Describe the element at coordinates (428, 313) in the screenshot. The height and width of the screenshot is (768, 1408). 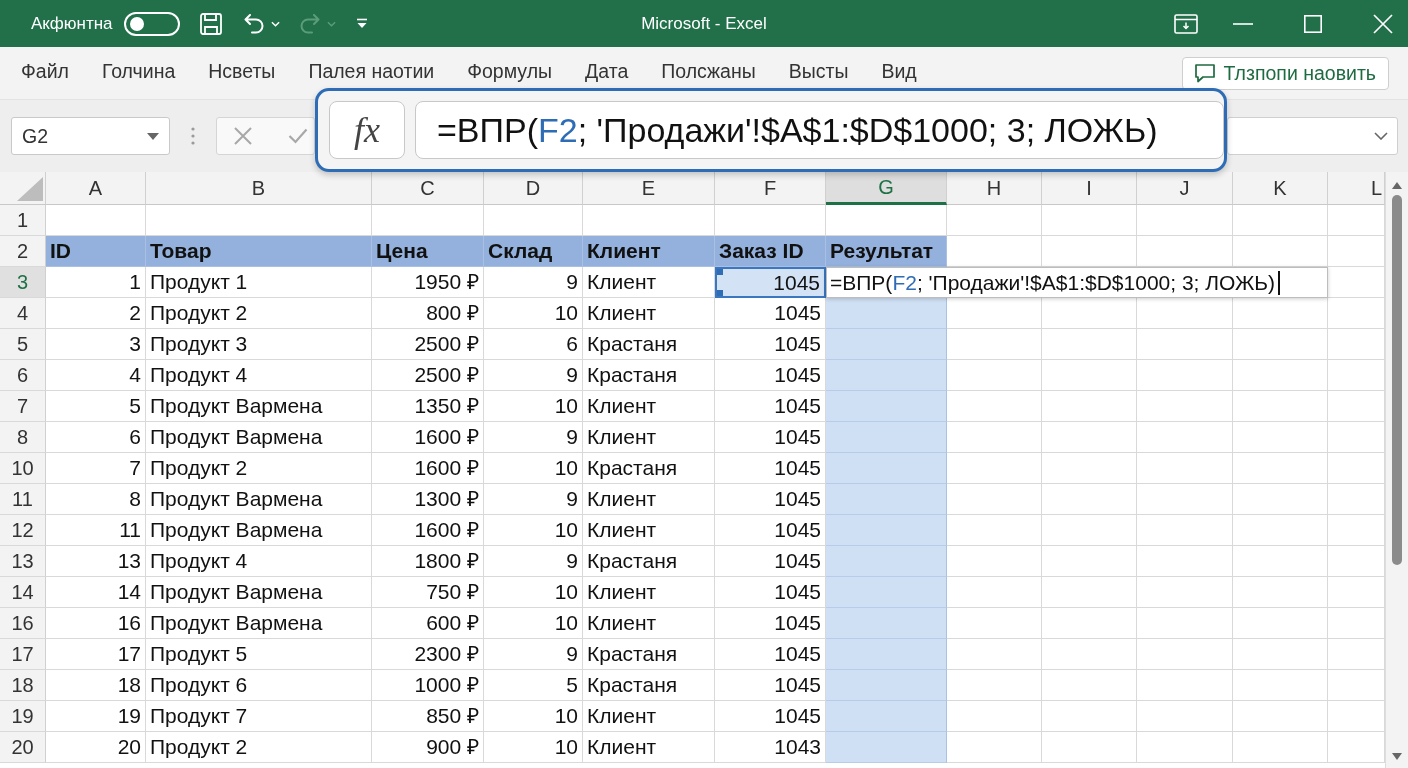
I see `table-cell: 800 ₽` at that location.